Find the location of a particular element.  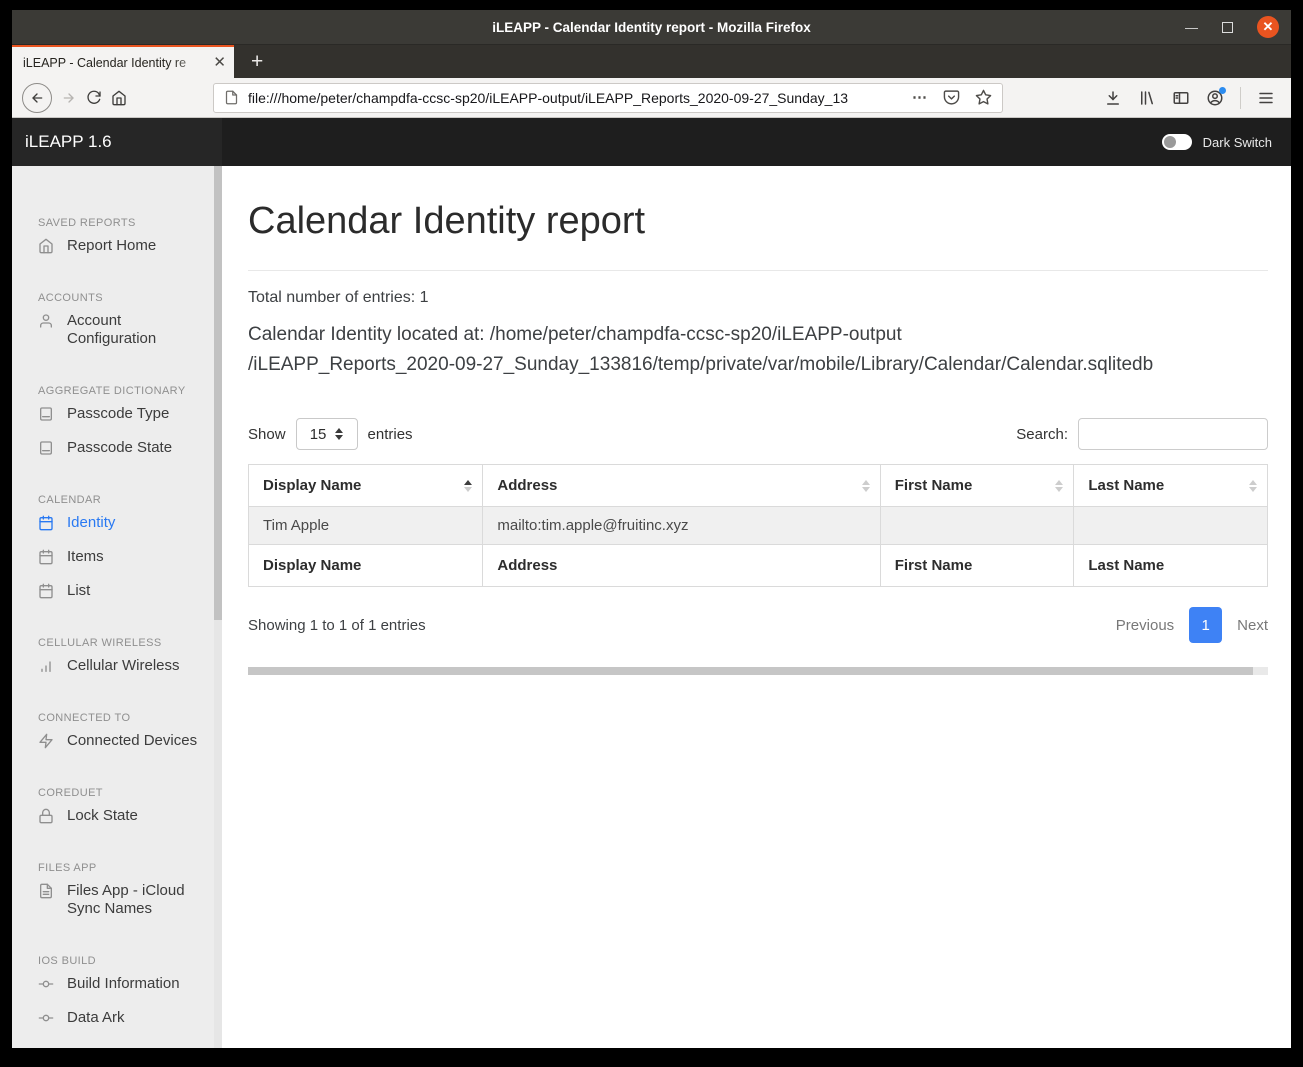

section-title: AGGREGATE DICTIONARY is located at coordinates (112, 391).